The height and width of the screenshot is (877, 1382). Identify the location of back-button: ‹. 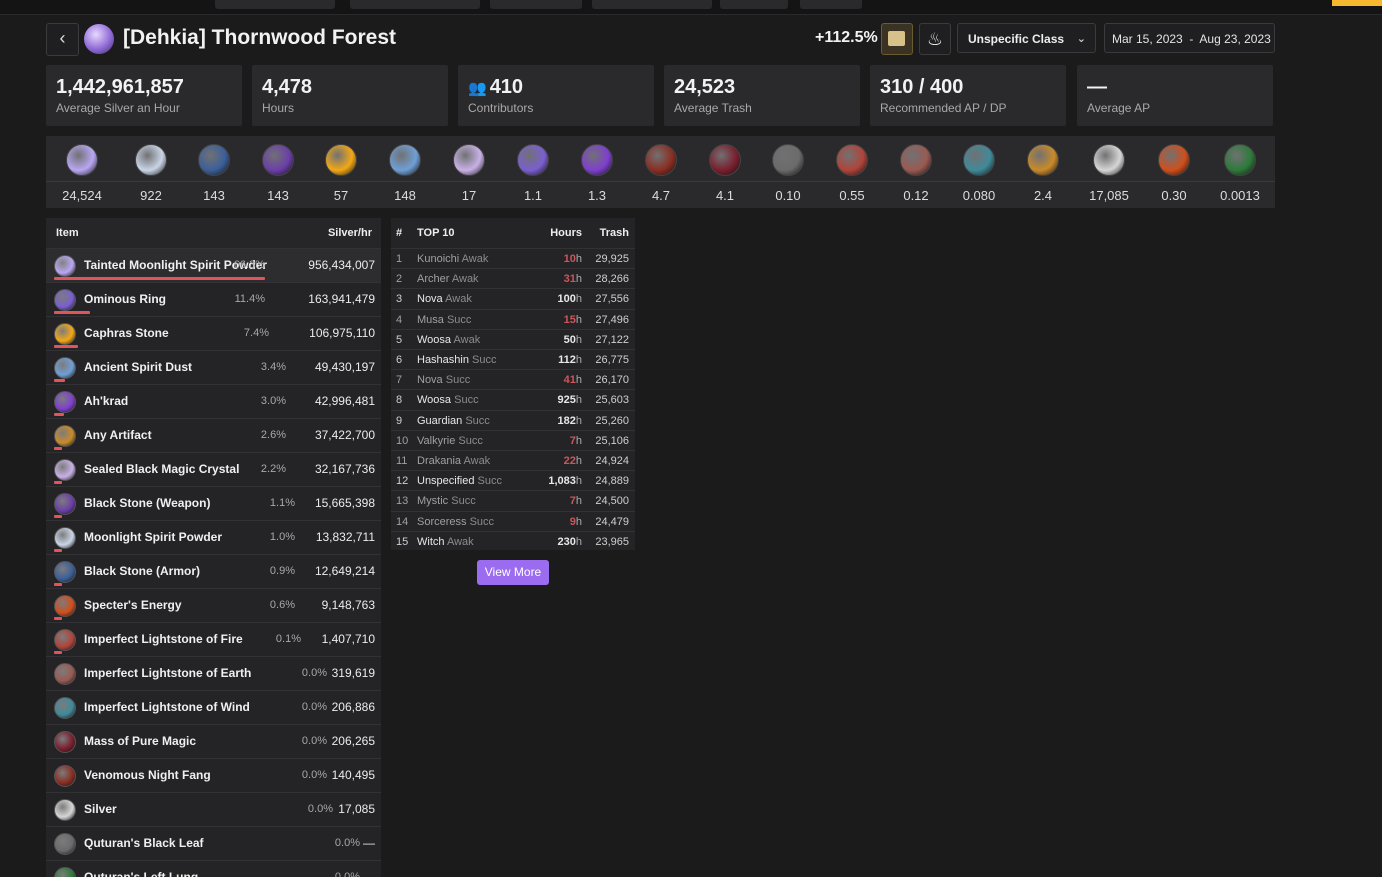
(62, 39).